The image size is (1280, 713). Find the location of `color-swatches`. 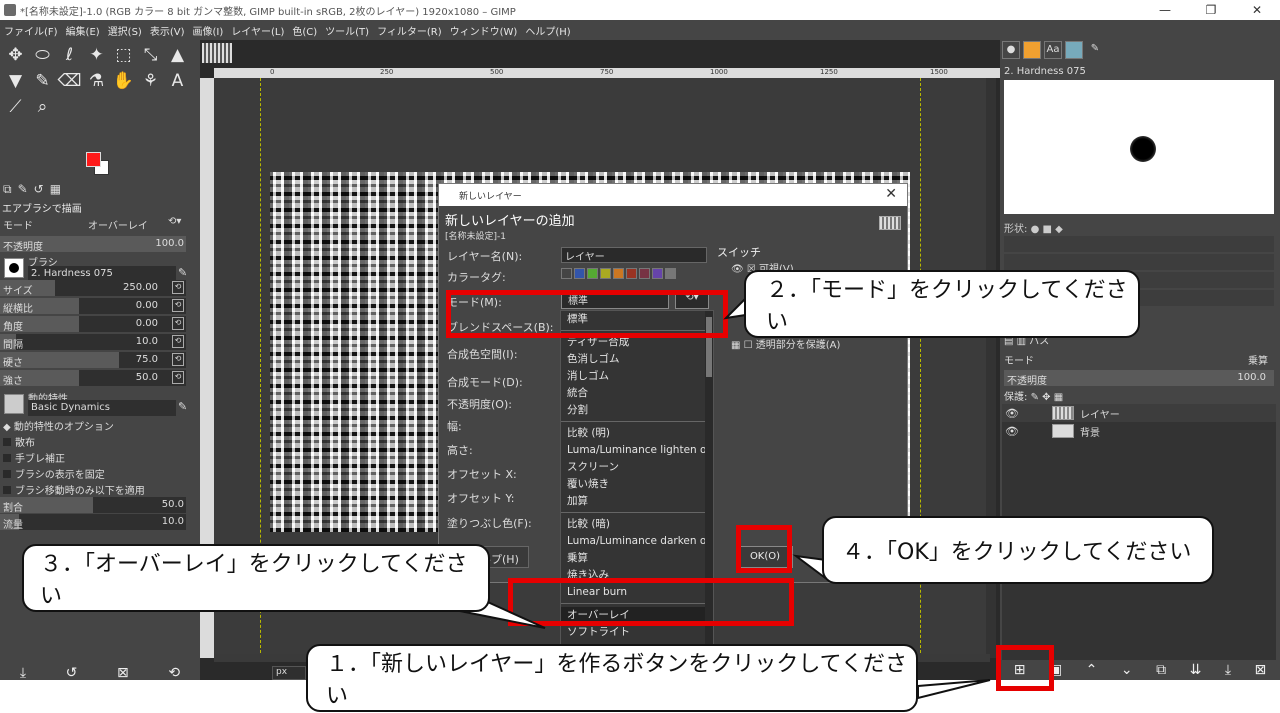

color-swatches is located at coordinates (99, 165).